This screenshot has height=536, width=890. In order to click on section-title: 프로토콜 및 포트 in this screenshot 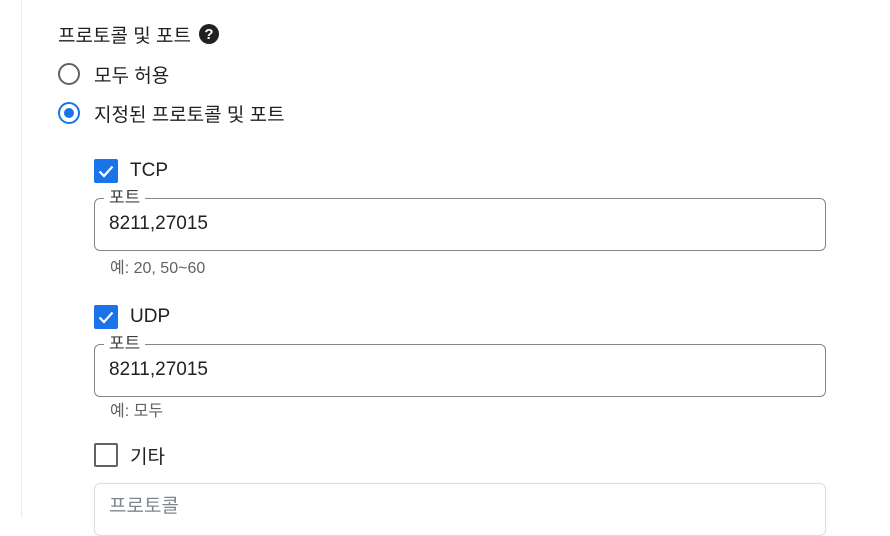, I will do `click(124, 36)`.